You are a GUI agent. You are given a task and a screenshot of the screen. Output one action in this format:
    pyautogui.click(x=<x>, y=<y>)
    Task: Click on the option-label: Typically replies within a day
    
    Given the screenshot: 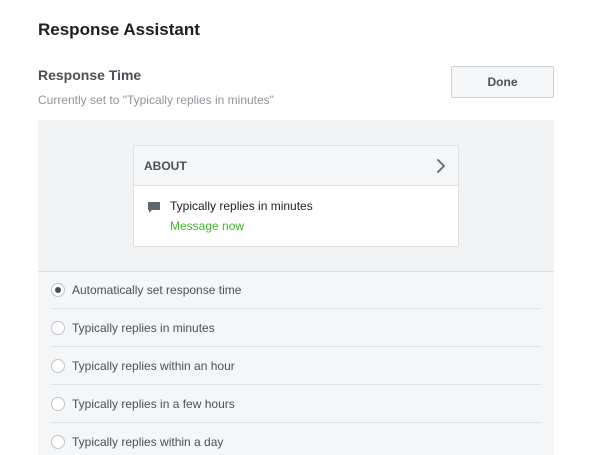 What is the action you would take?
    pyautogui.click(x=148, y=442)
    